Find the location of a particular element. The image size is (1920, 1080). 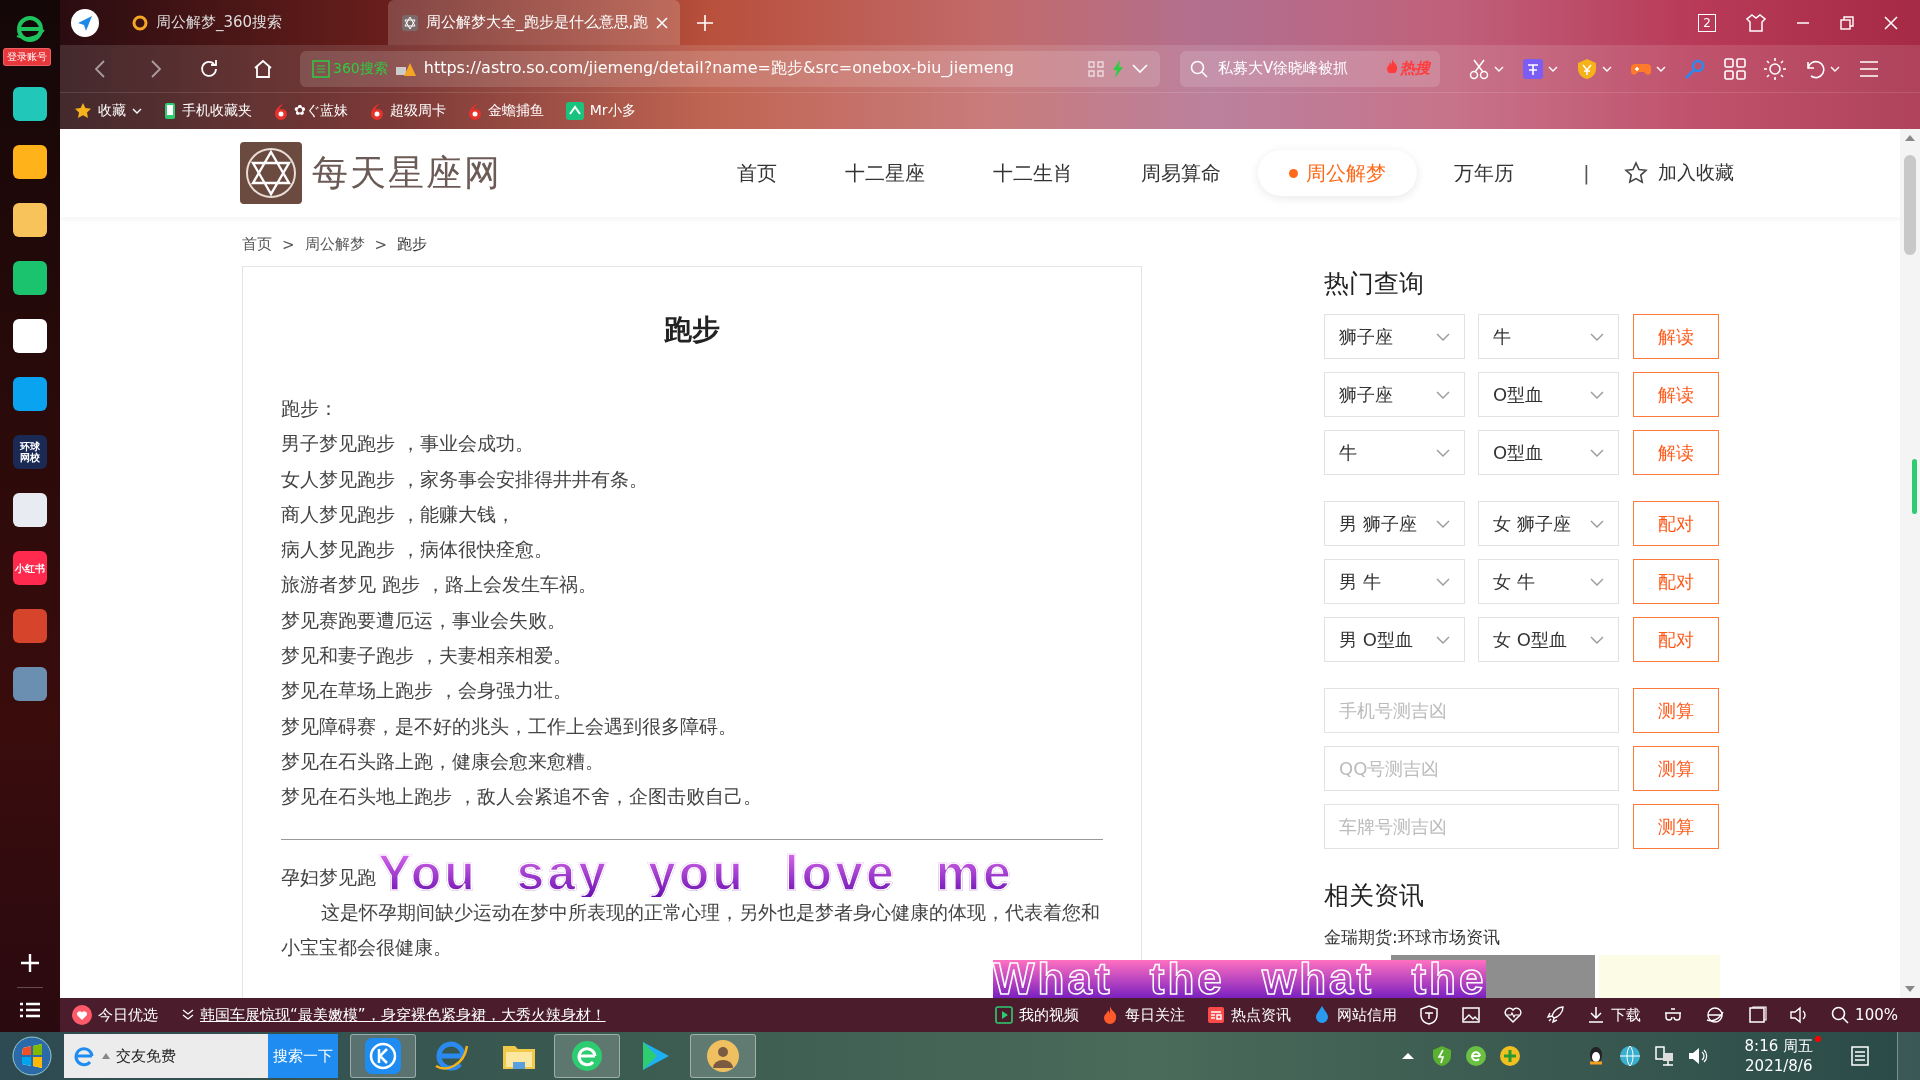

shield-coin-icon is located at coordinates (1587, 68).